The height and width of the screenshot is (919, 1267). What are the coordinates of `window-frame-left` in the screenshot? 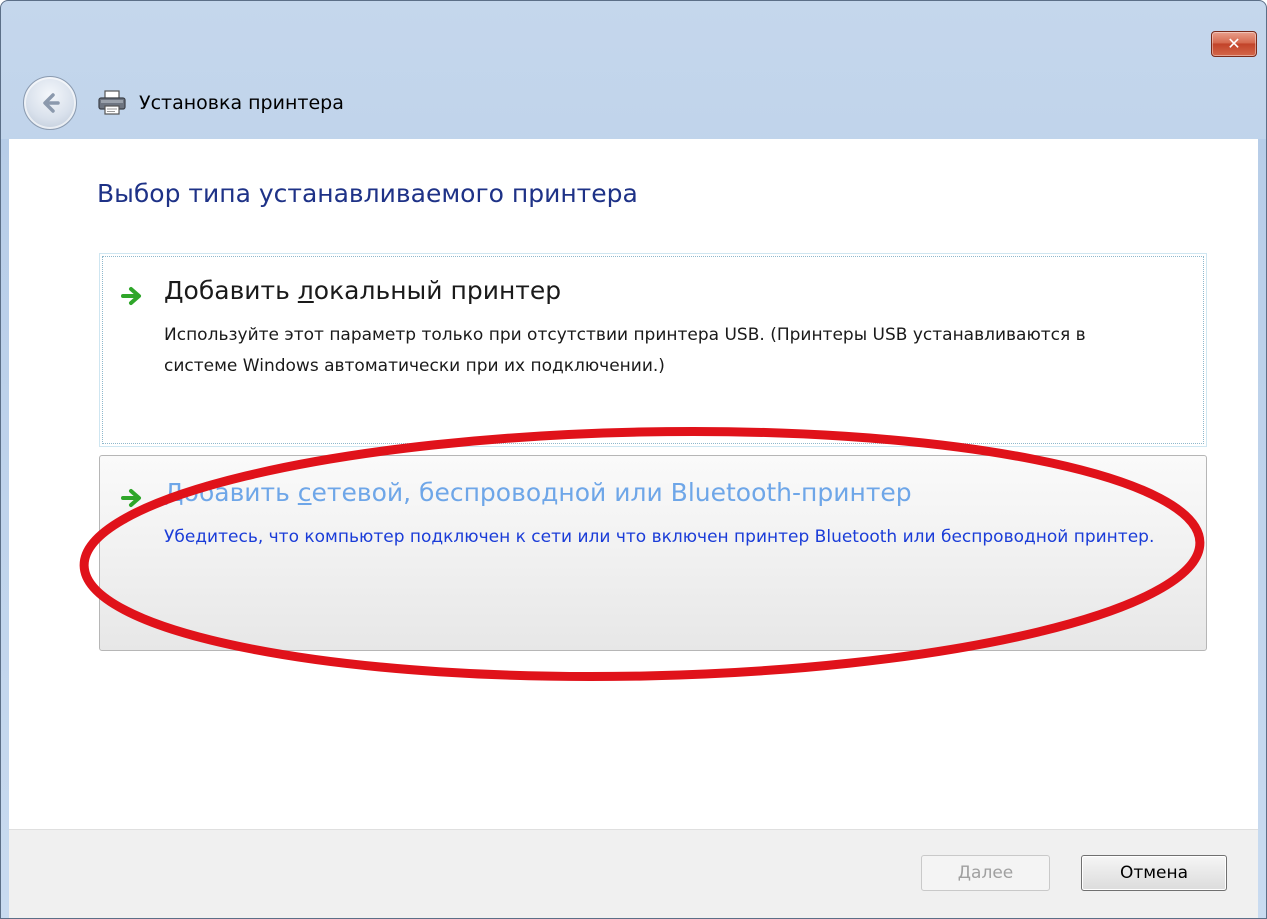 It's located at (5, 528).